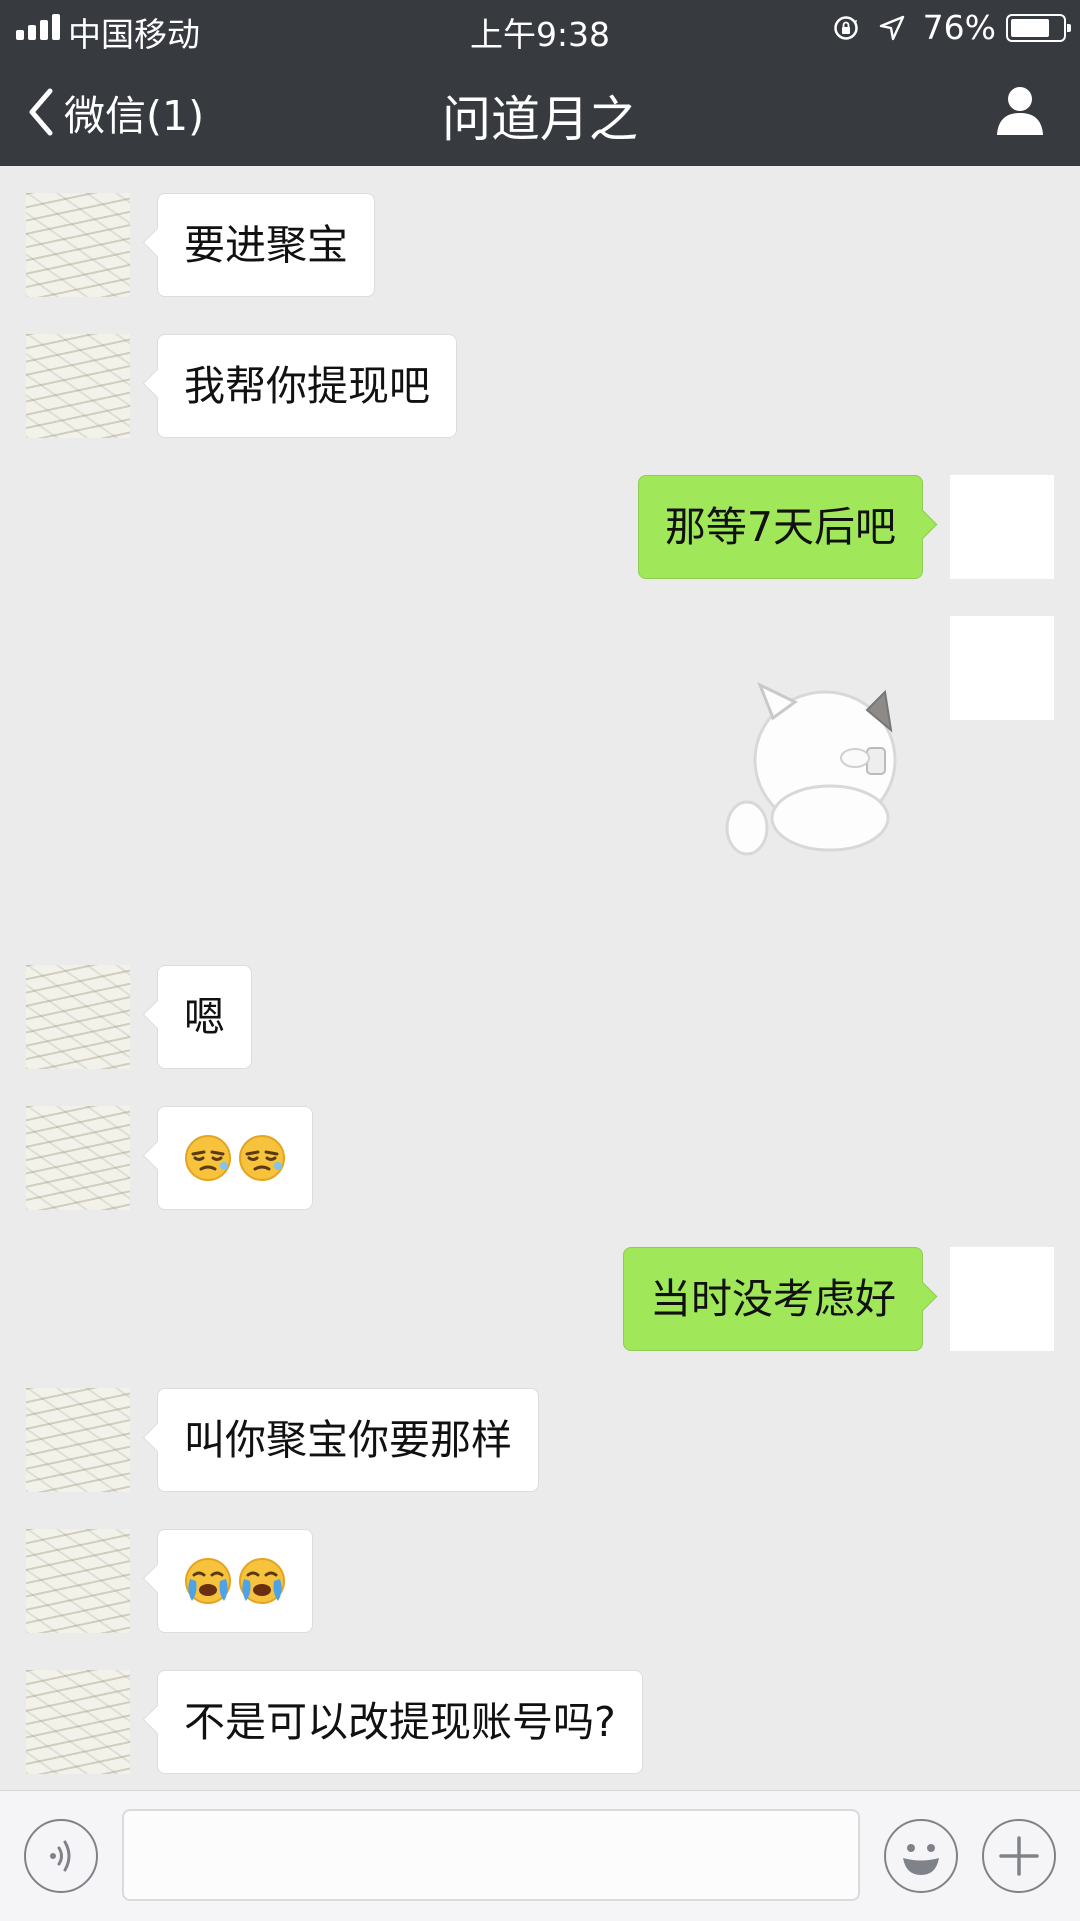  Describe the element at coordinates (540, 27) in the screenshot. I see `status-bar: 中国移动 上午9:38 76%` at that location.